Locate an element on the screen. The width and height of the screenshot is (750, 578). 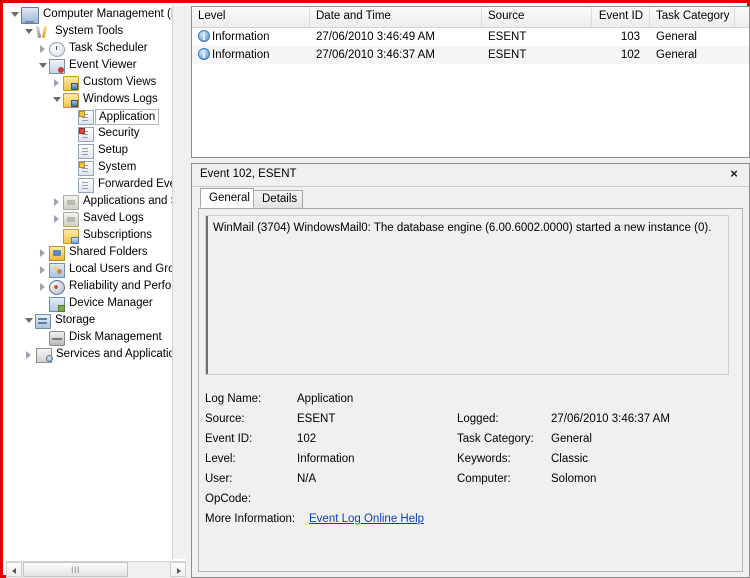
field-value: Information is located at coordinates (326, 459).